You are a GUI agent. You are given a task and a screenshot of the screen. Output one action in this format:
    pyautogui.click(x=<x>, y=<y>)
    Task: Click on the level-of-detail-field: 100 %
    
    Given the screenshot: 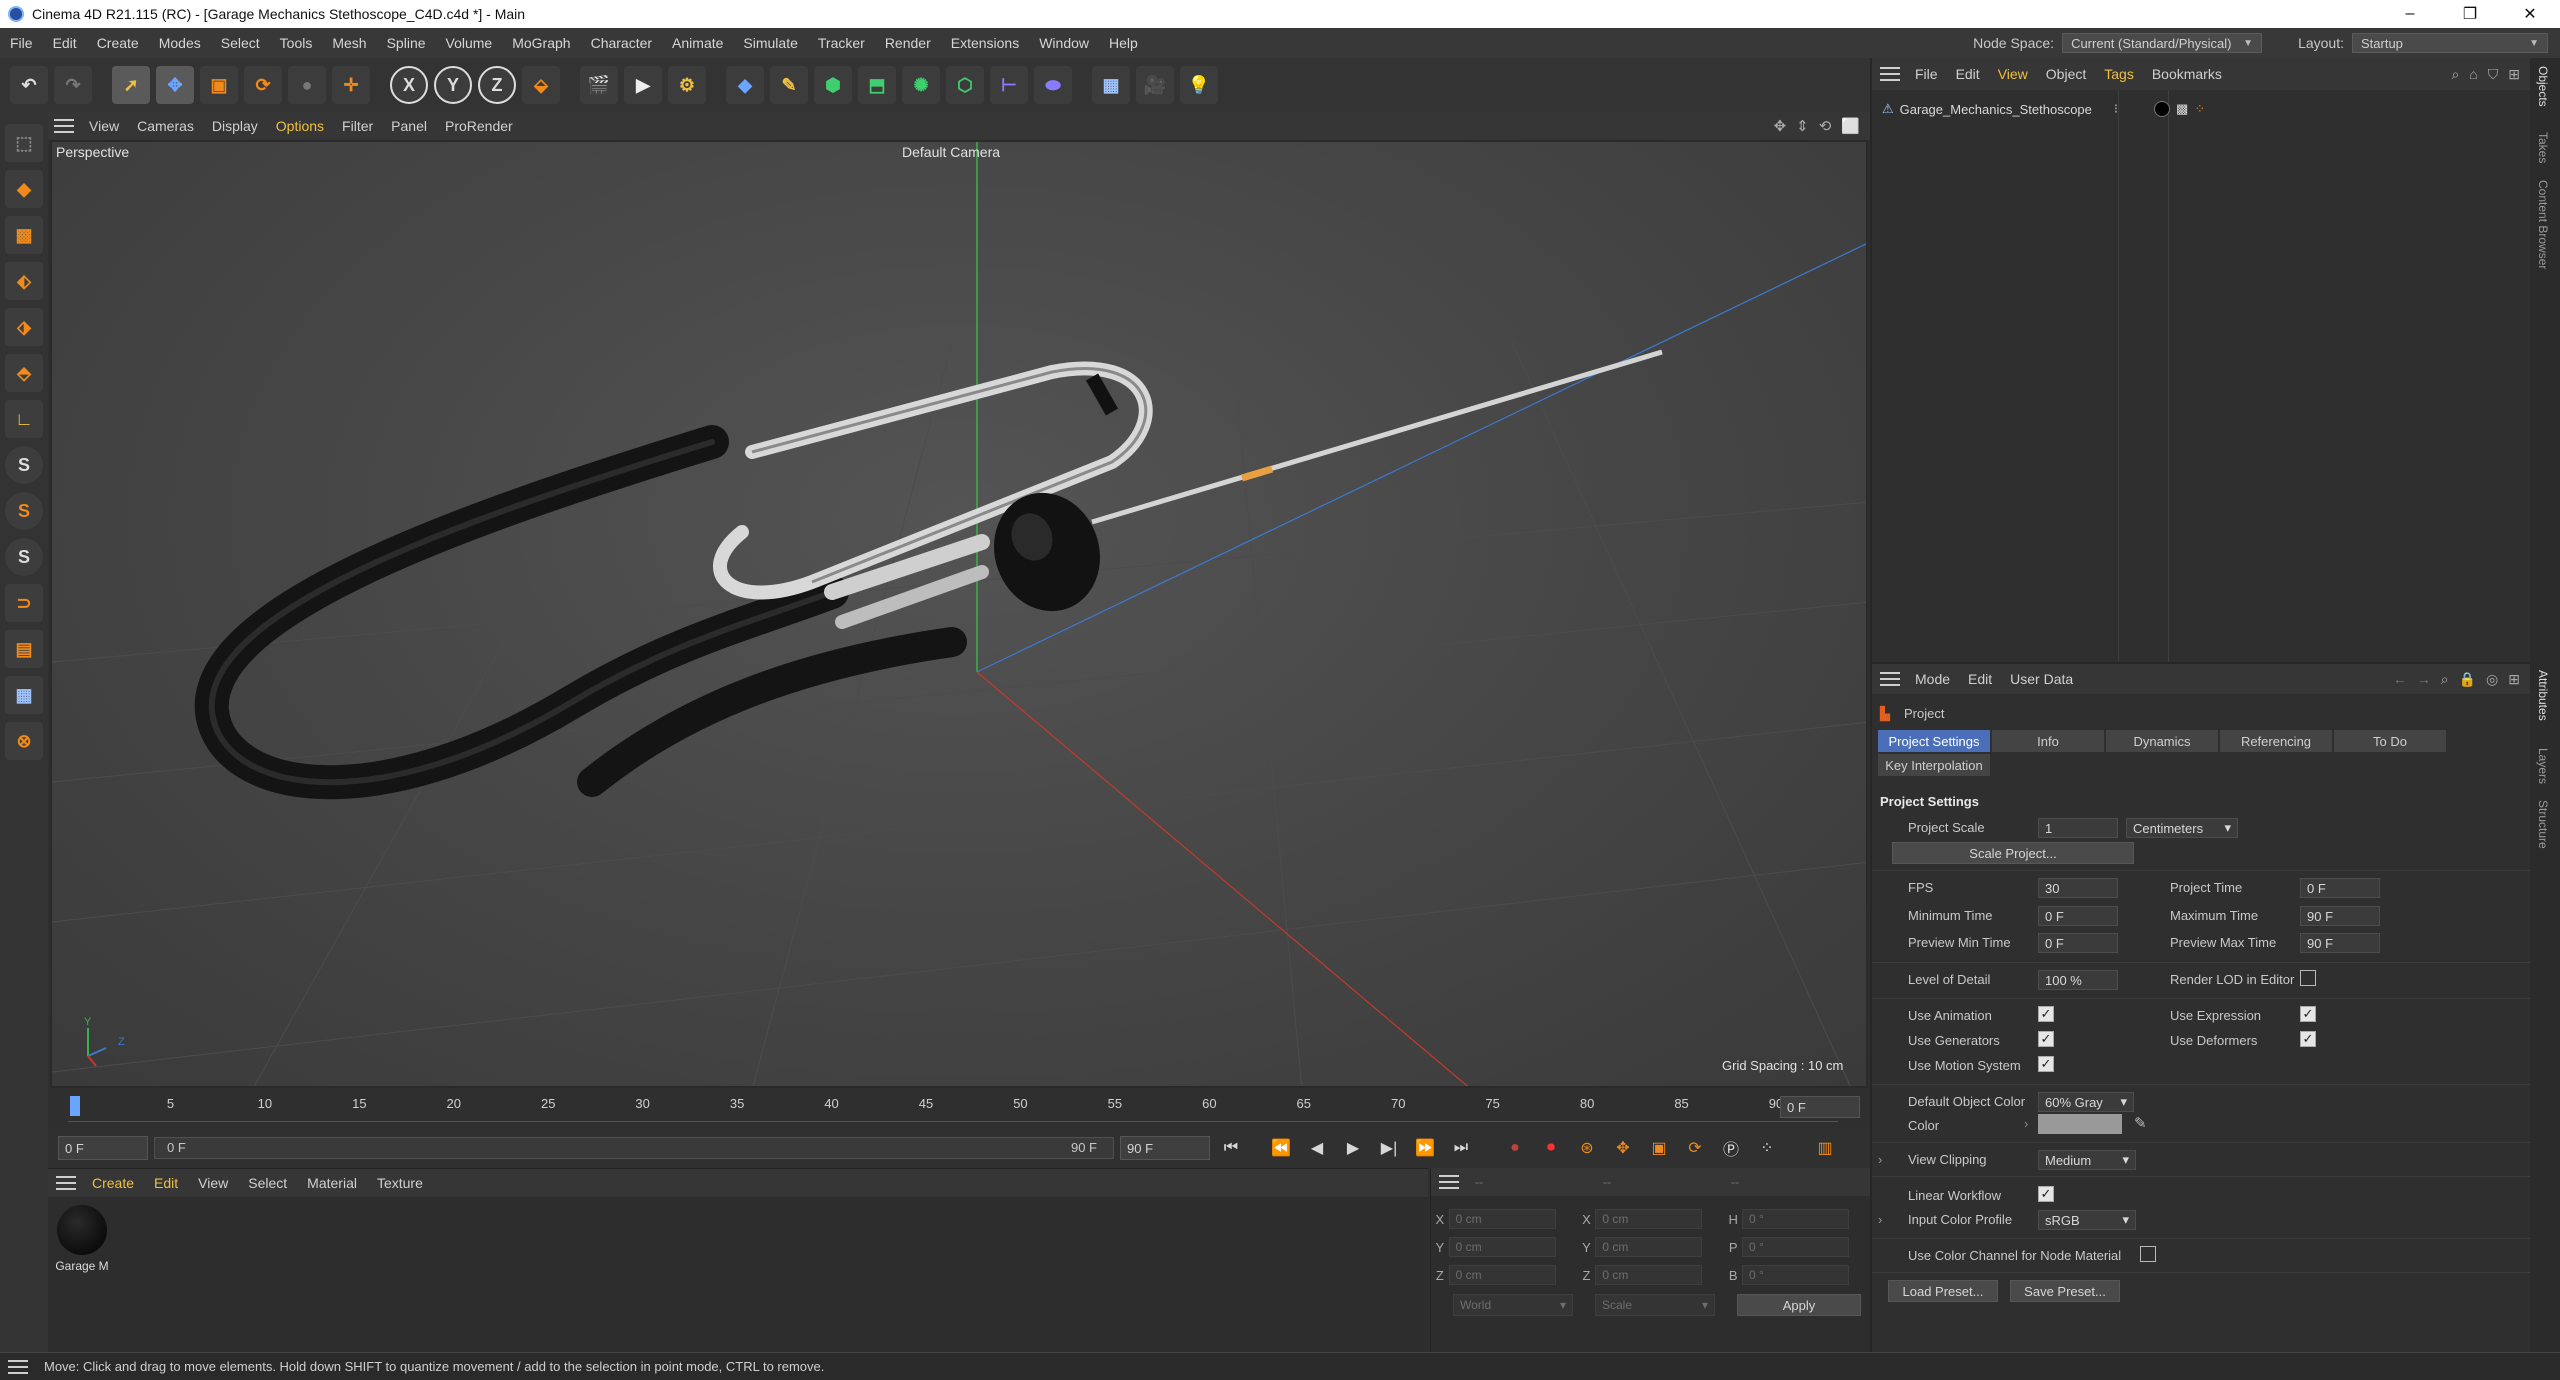 What is the action you would take?
    pyautogui.click(x=2078, y=980)
    